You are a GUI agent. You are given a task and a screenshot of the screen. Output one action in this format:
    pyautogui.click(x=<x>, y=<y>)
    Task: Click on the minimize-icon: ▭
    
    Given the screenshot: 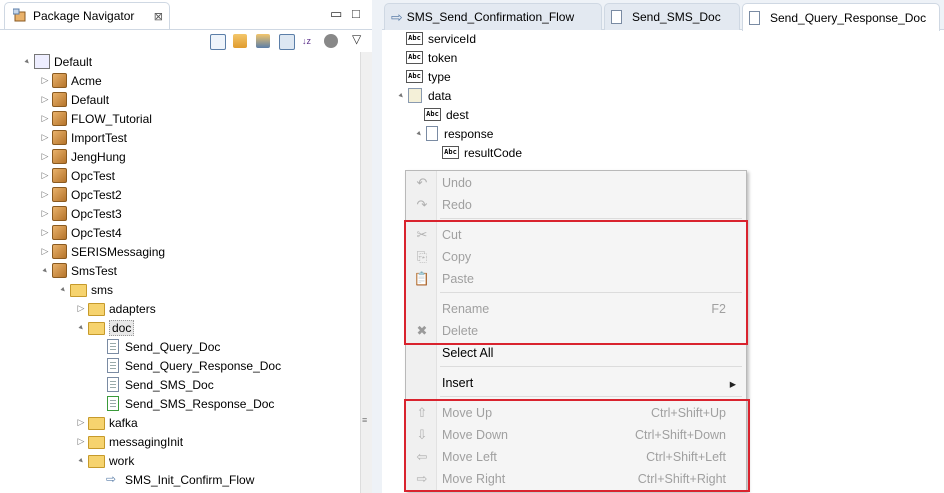 What is the action you would take?
    pyautogui.click(x=336, y=14)
    